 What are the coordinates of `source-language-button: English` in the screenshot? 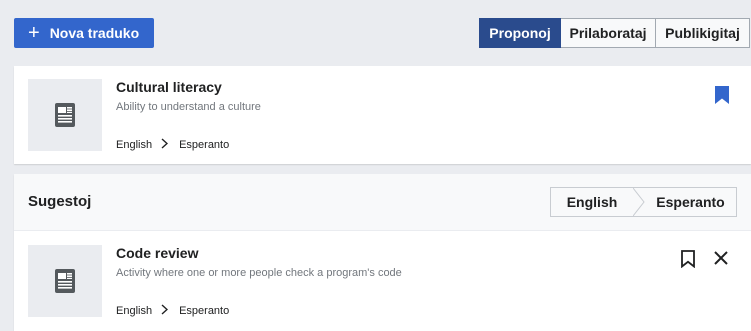 It's located at (592, 202).